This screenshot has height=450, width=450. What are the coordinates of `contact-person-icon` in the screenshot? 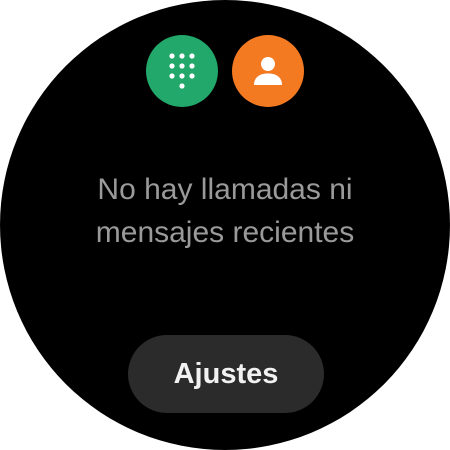 It's located at (268, 71).